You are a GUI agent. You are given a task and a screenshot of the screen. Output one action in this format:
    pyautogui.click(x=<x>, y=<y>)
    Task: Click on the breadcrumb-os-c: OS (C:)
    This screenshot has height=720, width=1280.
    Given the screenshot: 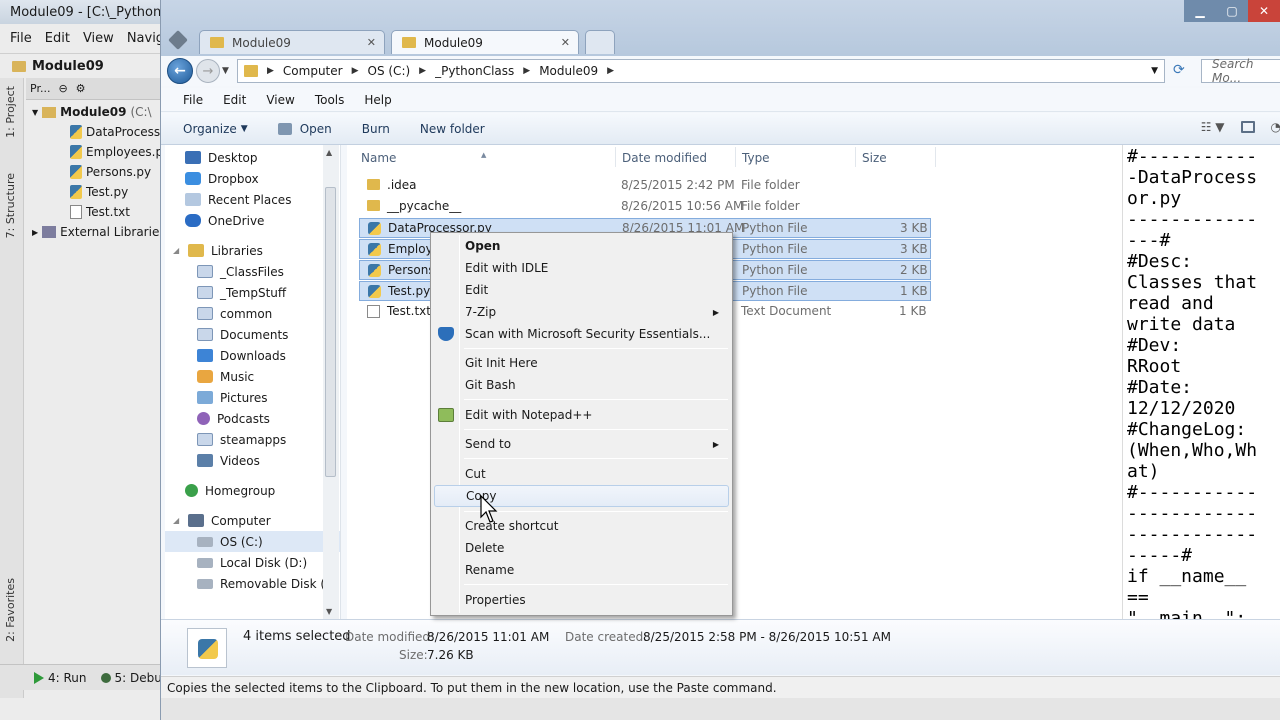 What is the action you would take?
    pyautogui.click(x=389, y=71)
    